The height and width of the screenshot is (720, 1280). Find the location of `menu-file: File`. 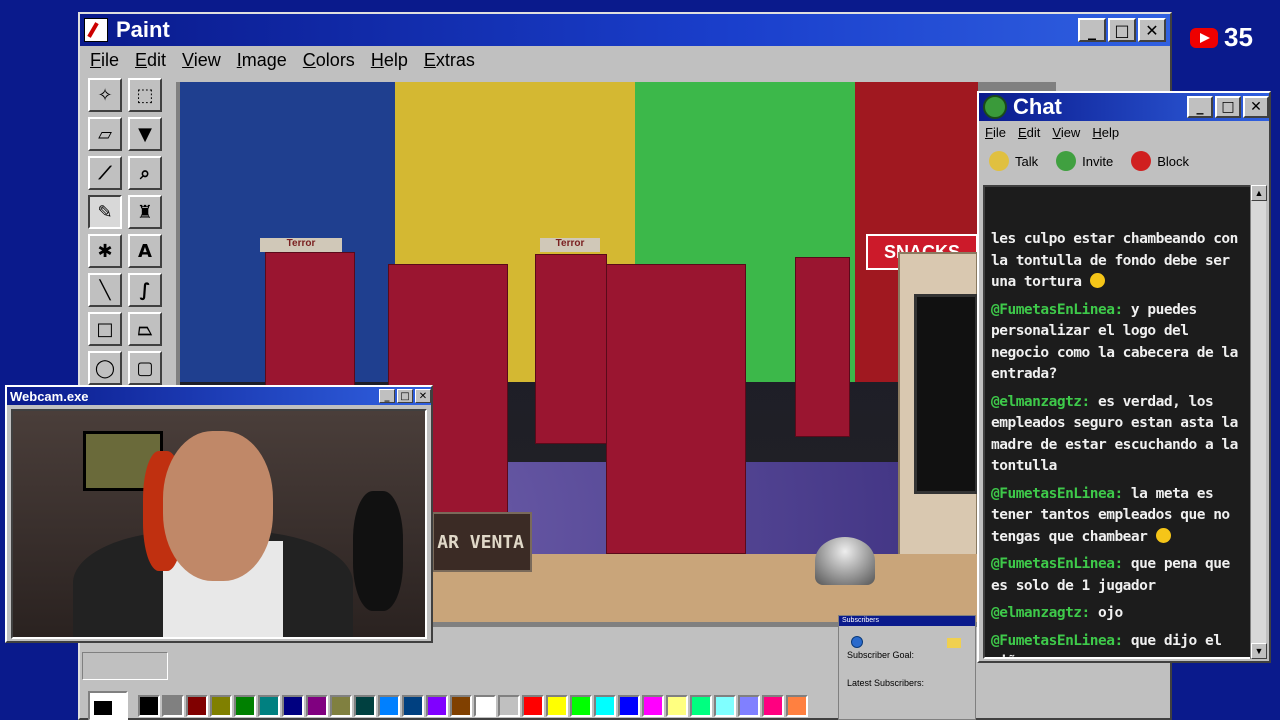

menu-file: File is located at coordinates (104, 60).